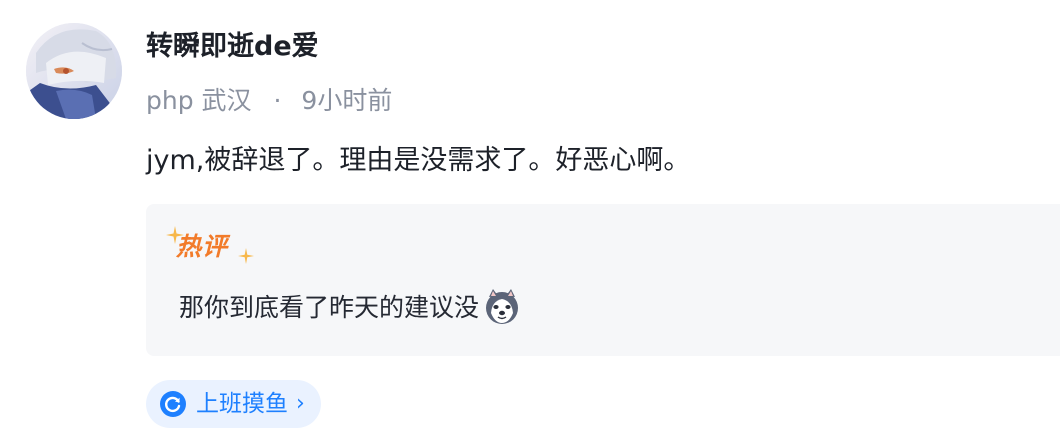  I want to click on author-location: 武汉, so click(226, 100).